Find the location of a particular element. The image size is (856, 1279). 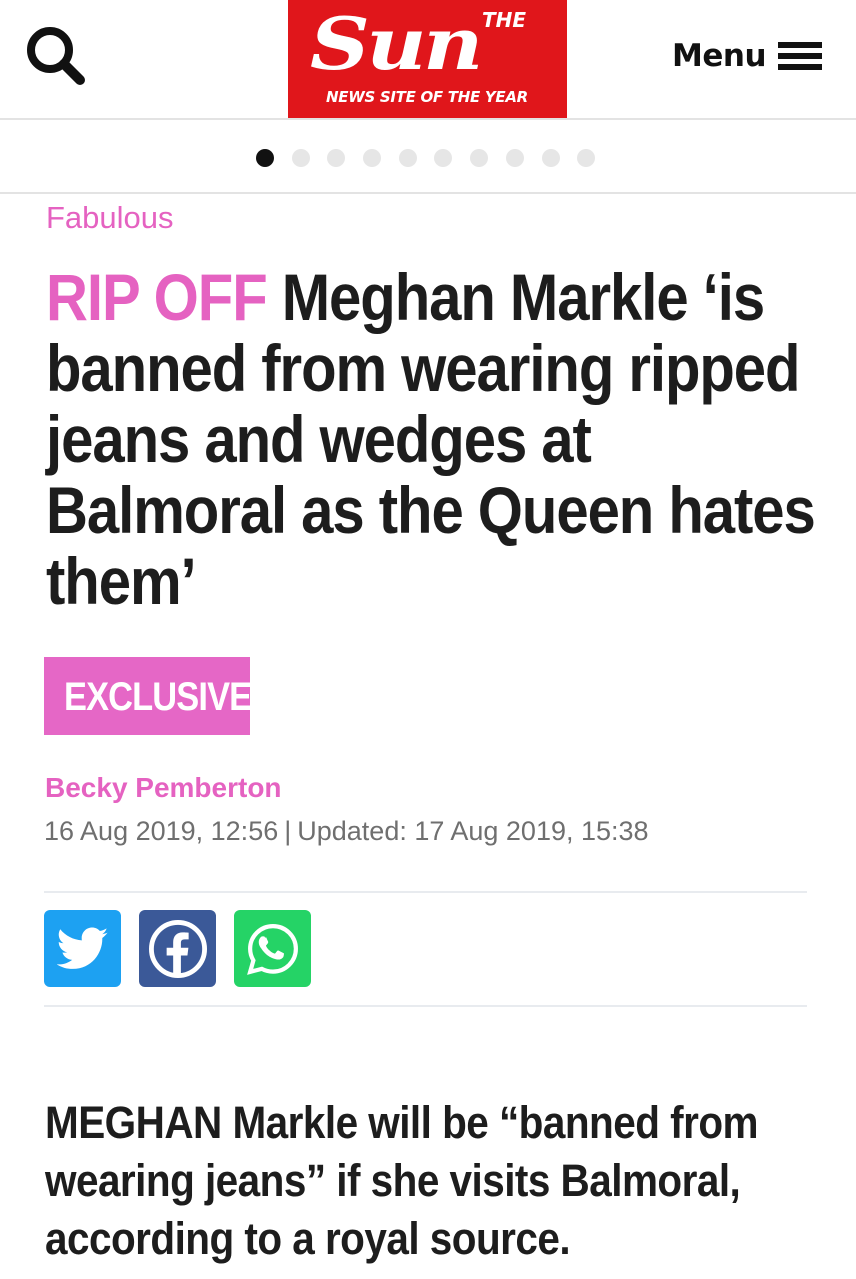

logo-tagline: NEWS SITE OF THE YEAR is located at coordinates (427, 97).